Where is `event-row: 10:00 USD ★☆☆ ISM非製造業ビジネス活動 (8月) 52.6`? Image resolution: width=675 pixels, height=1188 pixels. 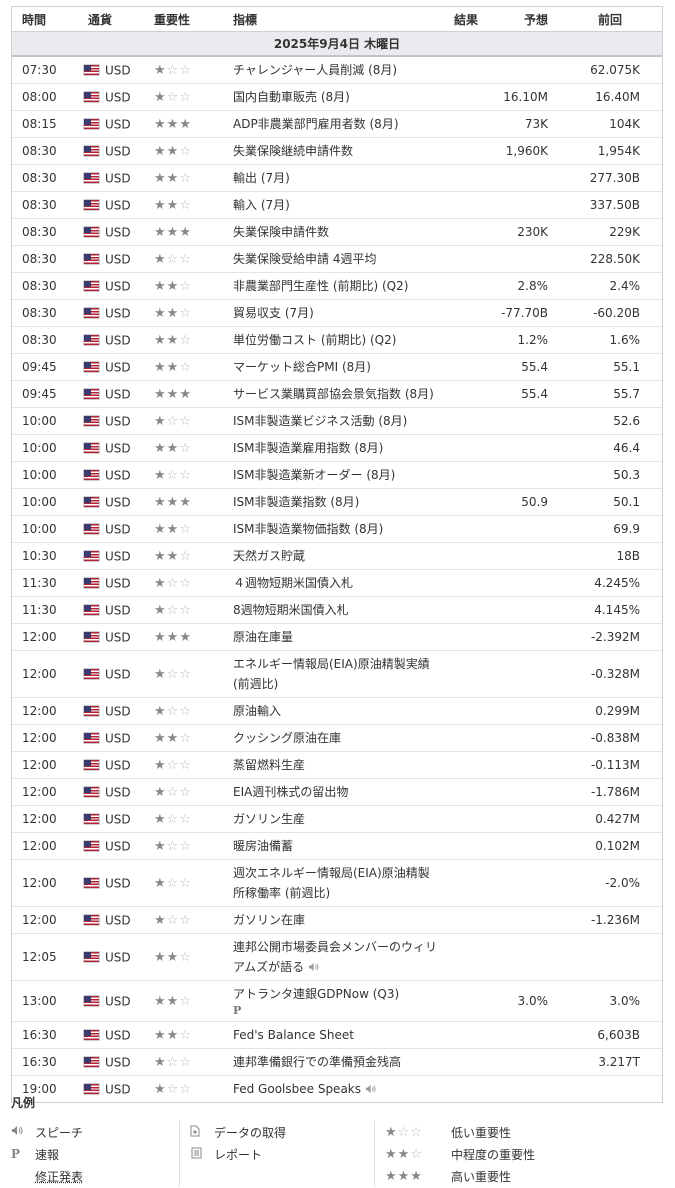 event-row: 10:00 USD ★☆☆ ISM非製造業ビジネス活動 (8月) 52.6 is located at coordinates (337, 421).